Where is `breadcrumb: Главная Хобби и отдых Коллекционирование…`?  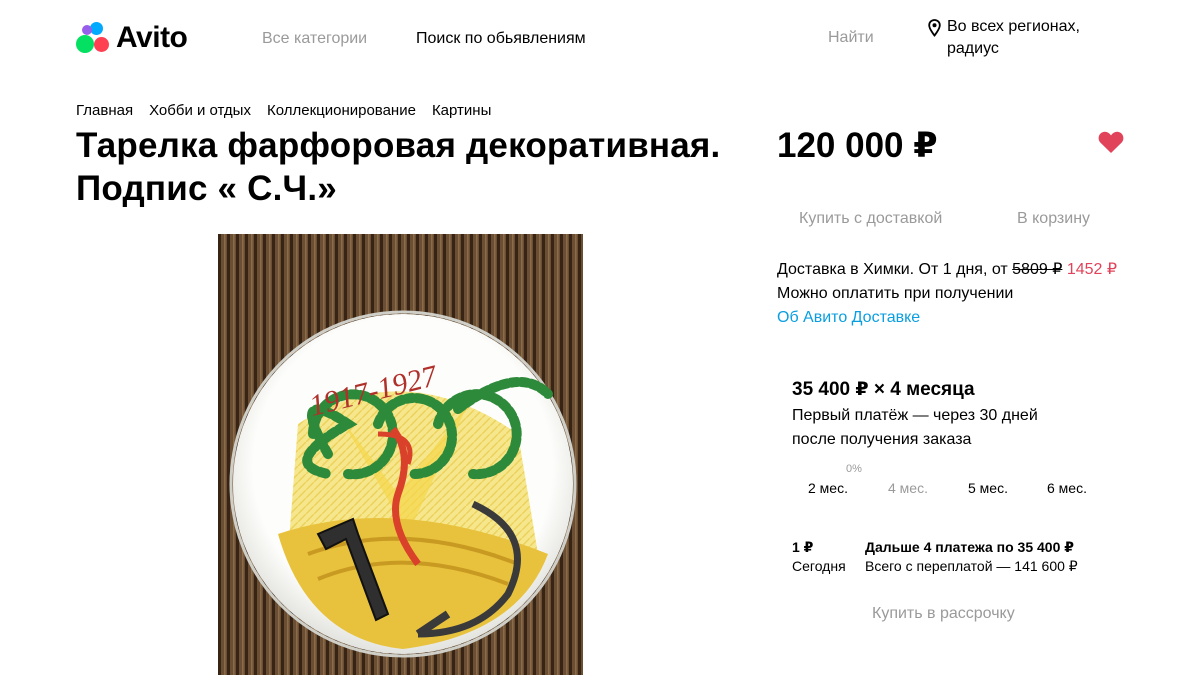
breadcrumb: Главная Хобби и отдых Коллекционирование… is located at coordinates (283, 110).